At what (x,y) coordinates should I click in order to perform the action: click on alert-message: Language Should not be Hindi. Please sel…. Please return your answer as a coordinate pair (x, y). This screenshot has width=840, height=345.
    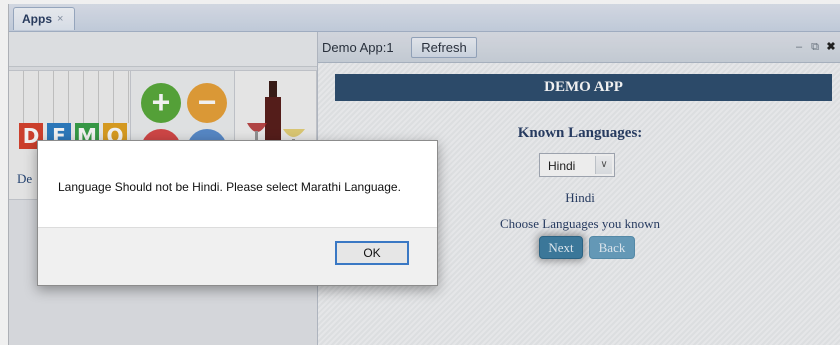
    Looking at the image, I should click on (229, 187).